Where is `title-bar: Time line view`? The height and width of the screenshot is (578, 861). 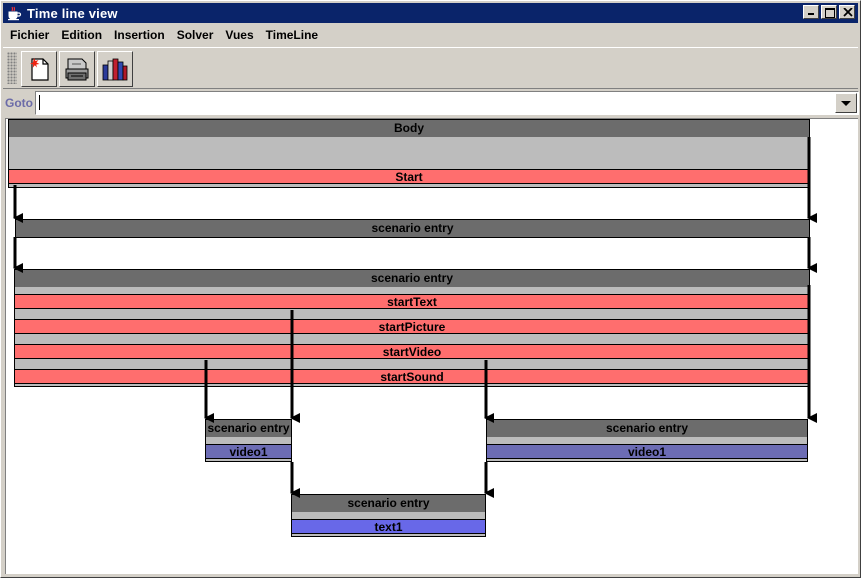
title-bar: Time line view is located at coordinates (430, 13).